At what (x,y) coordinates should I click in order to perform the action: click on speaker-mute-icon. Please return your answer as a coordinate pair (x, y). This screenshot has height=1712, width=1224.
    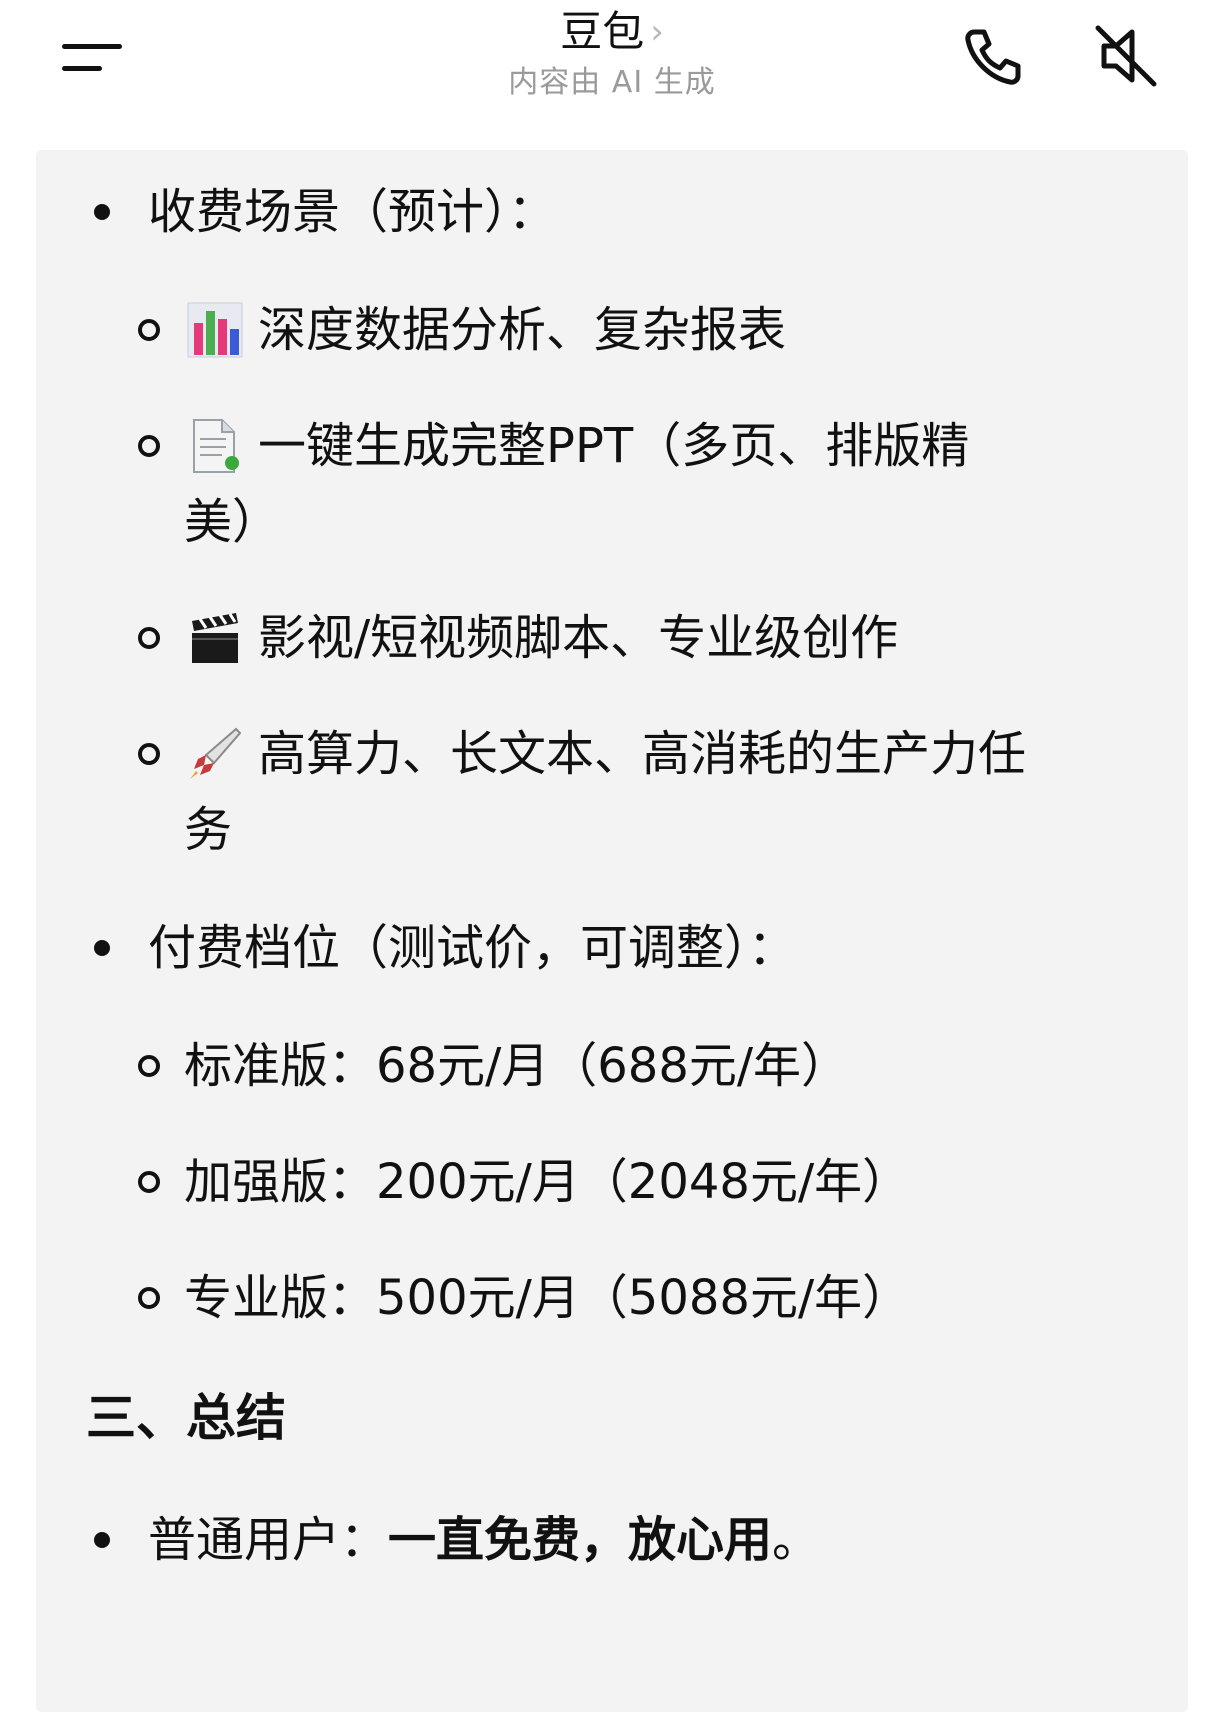
    Looking at the image, I should click on (1126, 56).